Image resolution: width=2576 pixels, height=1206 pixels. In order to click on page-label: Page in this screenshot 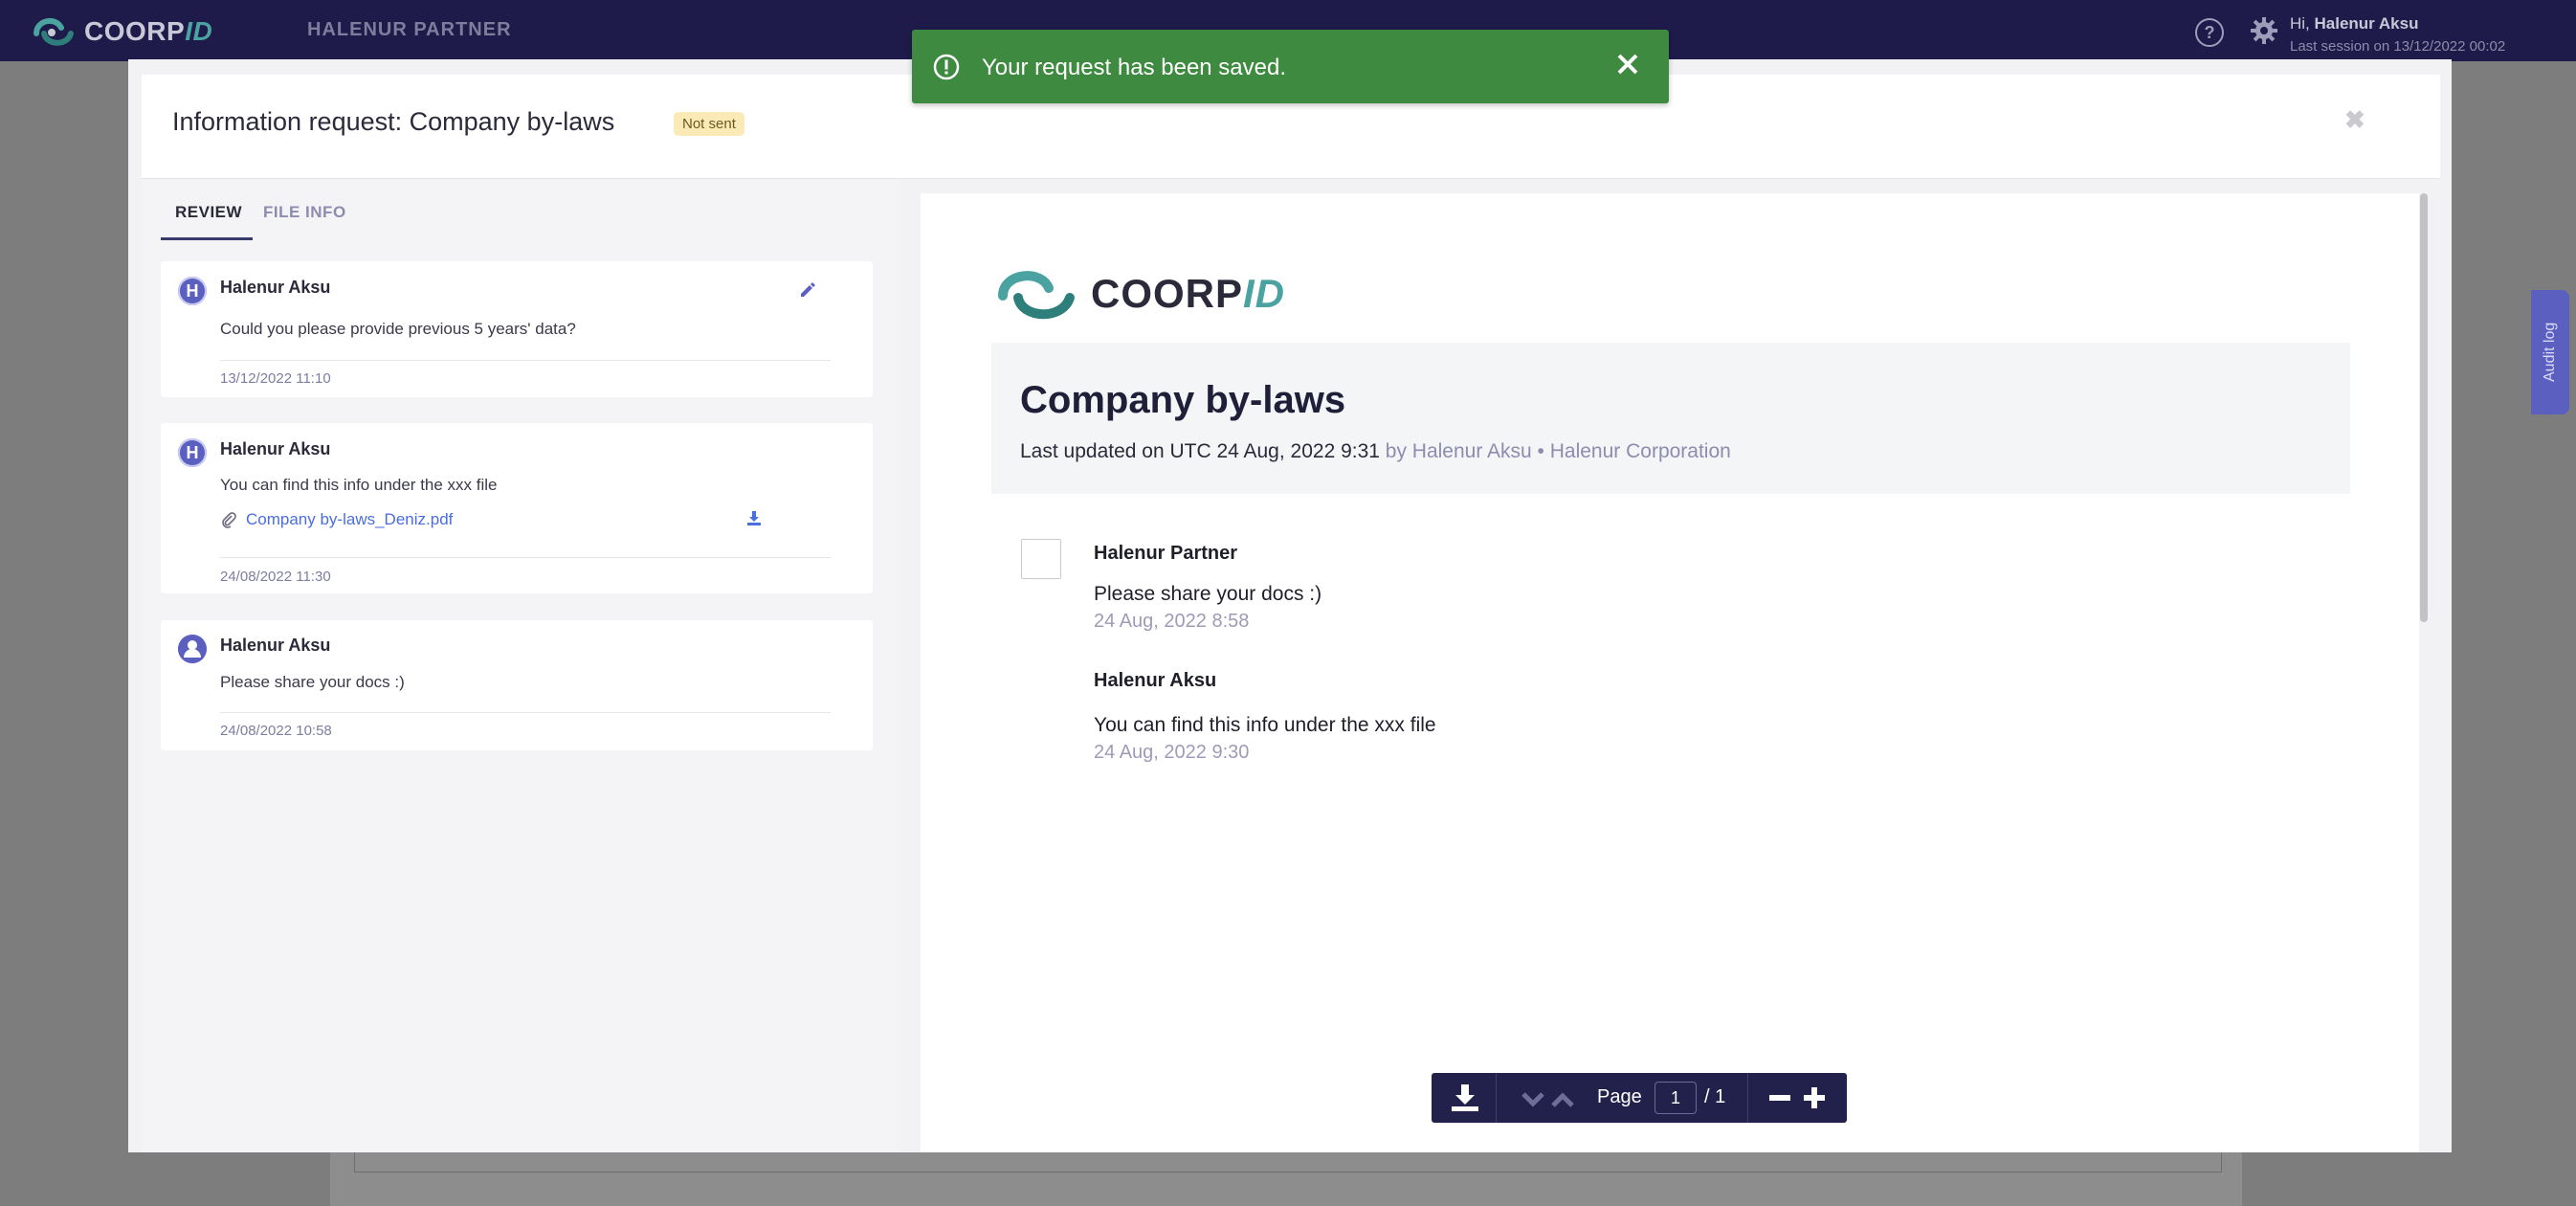, I will do `click(1619, 1096)`.